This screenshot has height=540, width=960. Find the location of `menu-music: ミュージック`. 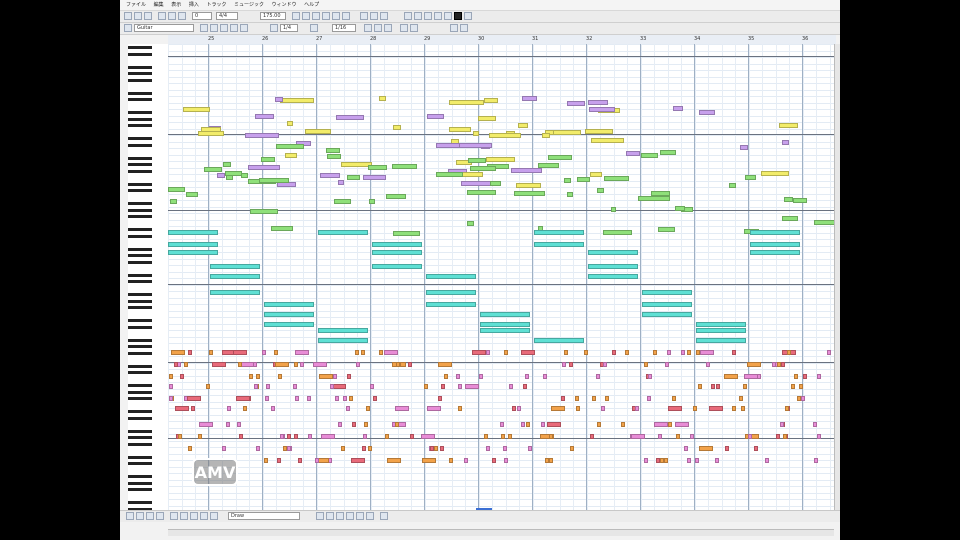

menu-music: ミュージック is located at coordinates (249, 5).